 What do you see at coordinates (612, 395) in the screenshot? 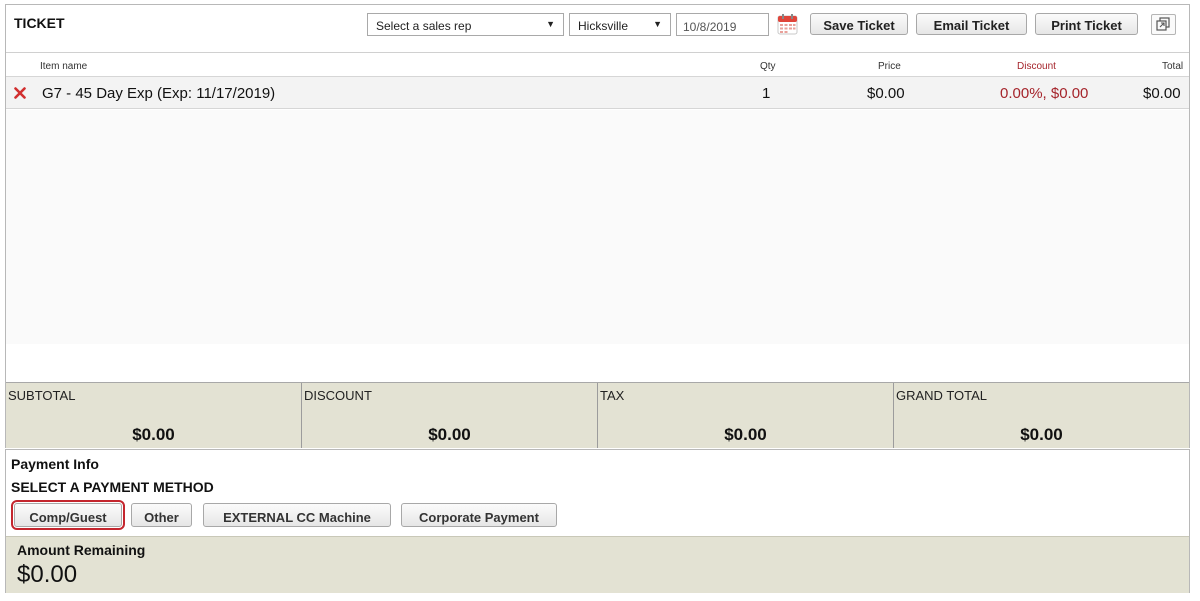
I see `tax-label: TAX` at bounding box center [612, 395].